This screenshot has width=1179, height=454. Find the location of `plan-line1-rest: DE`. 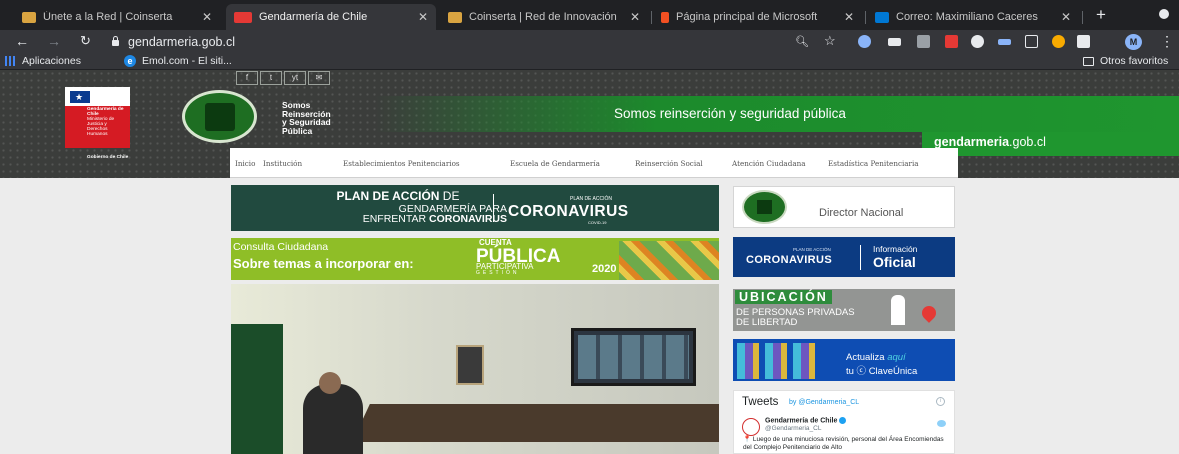

plan-line1-rest: DE is located at coordinates (449, 196).